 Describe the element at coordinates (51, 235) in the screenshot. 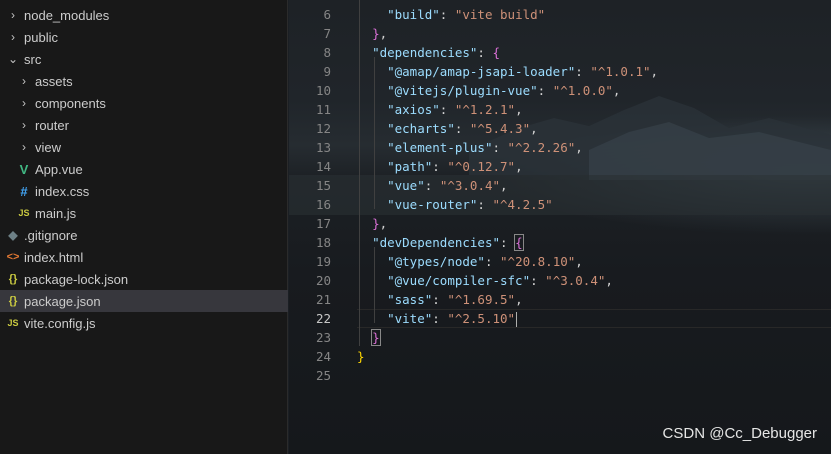

I see `tree-item-label: .gitignore` at that location.